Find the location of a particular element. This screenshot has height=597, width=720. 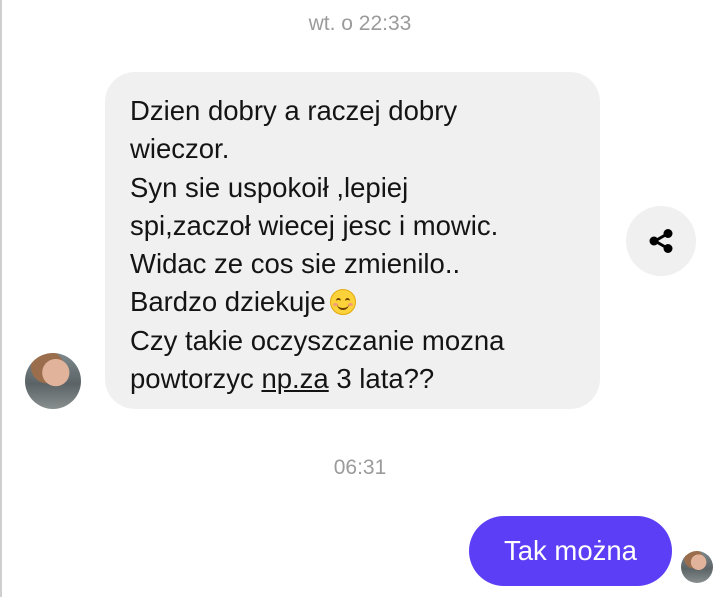

contact-avatar is located at coordinates (53, 381).